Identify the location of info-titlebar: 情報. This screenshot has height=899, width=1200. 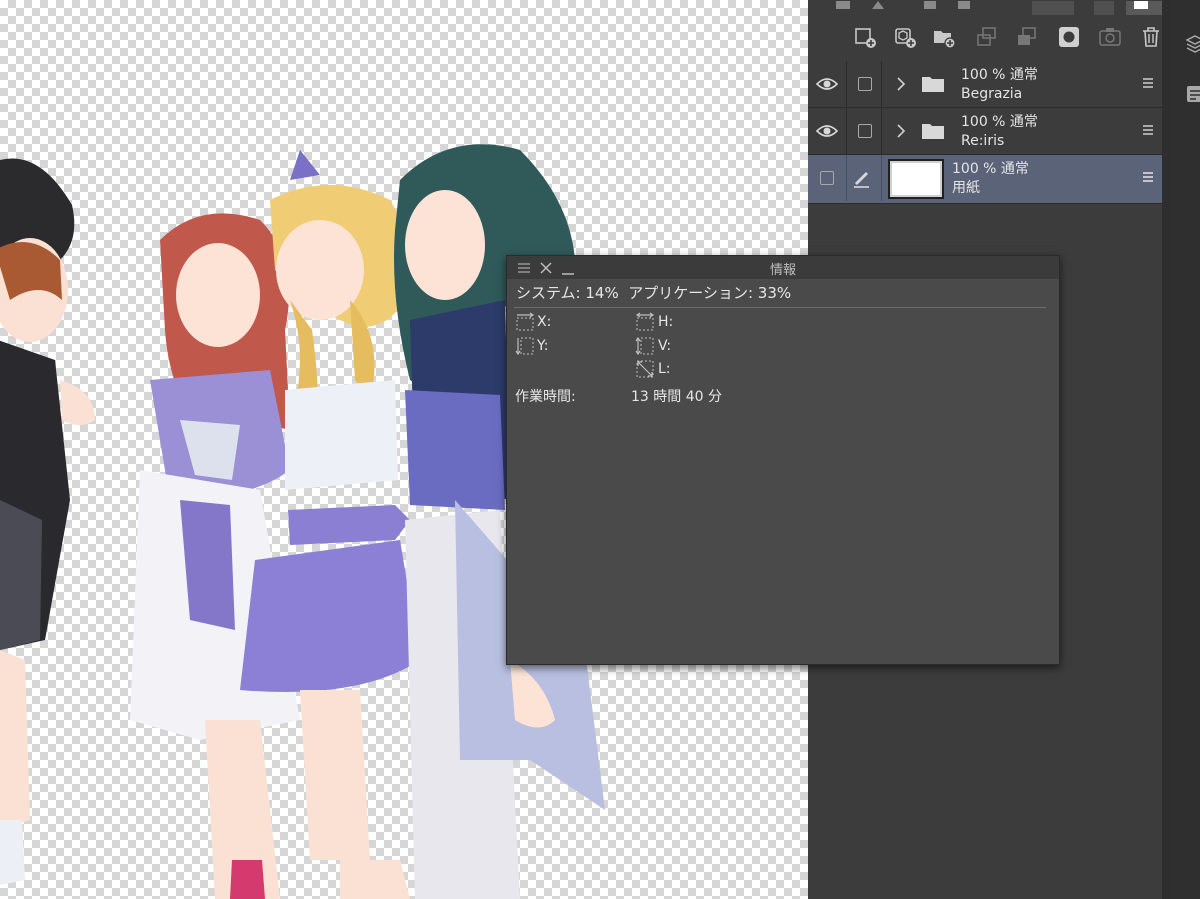
(783, 267).